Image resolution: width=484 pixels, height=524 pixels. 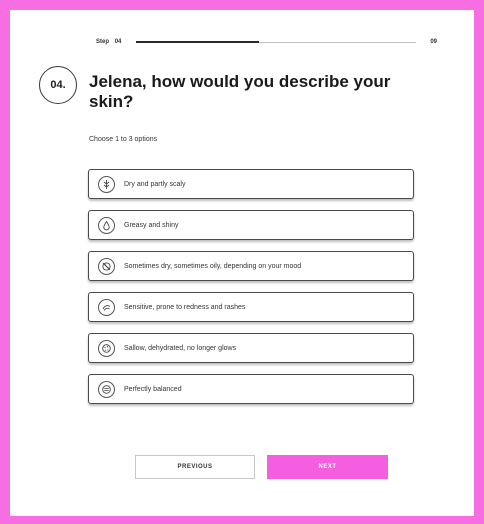 What do you see at coordinates (123, 139) in the screenshot?
I see `question-hint: Choose 1 to 3 options` at bounding box center [123, 139].